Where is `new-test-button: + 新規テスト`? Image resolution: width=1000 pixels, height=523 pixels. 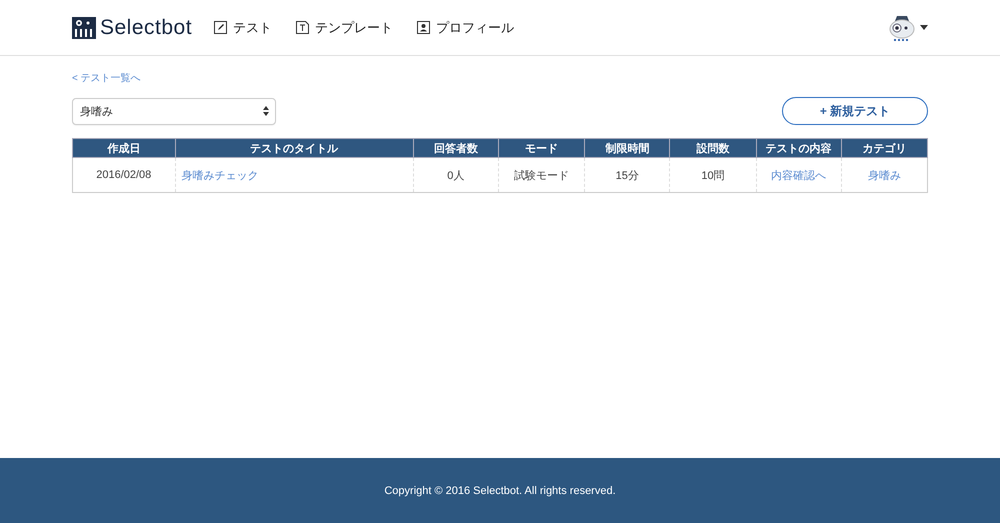
new-test-button: + 新規テスト is located at coordinates (855, 111).